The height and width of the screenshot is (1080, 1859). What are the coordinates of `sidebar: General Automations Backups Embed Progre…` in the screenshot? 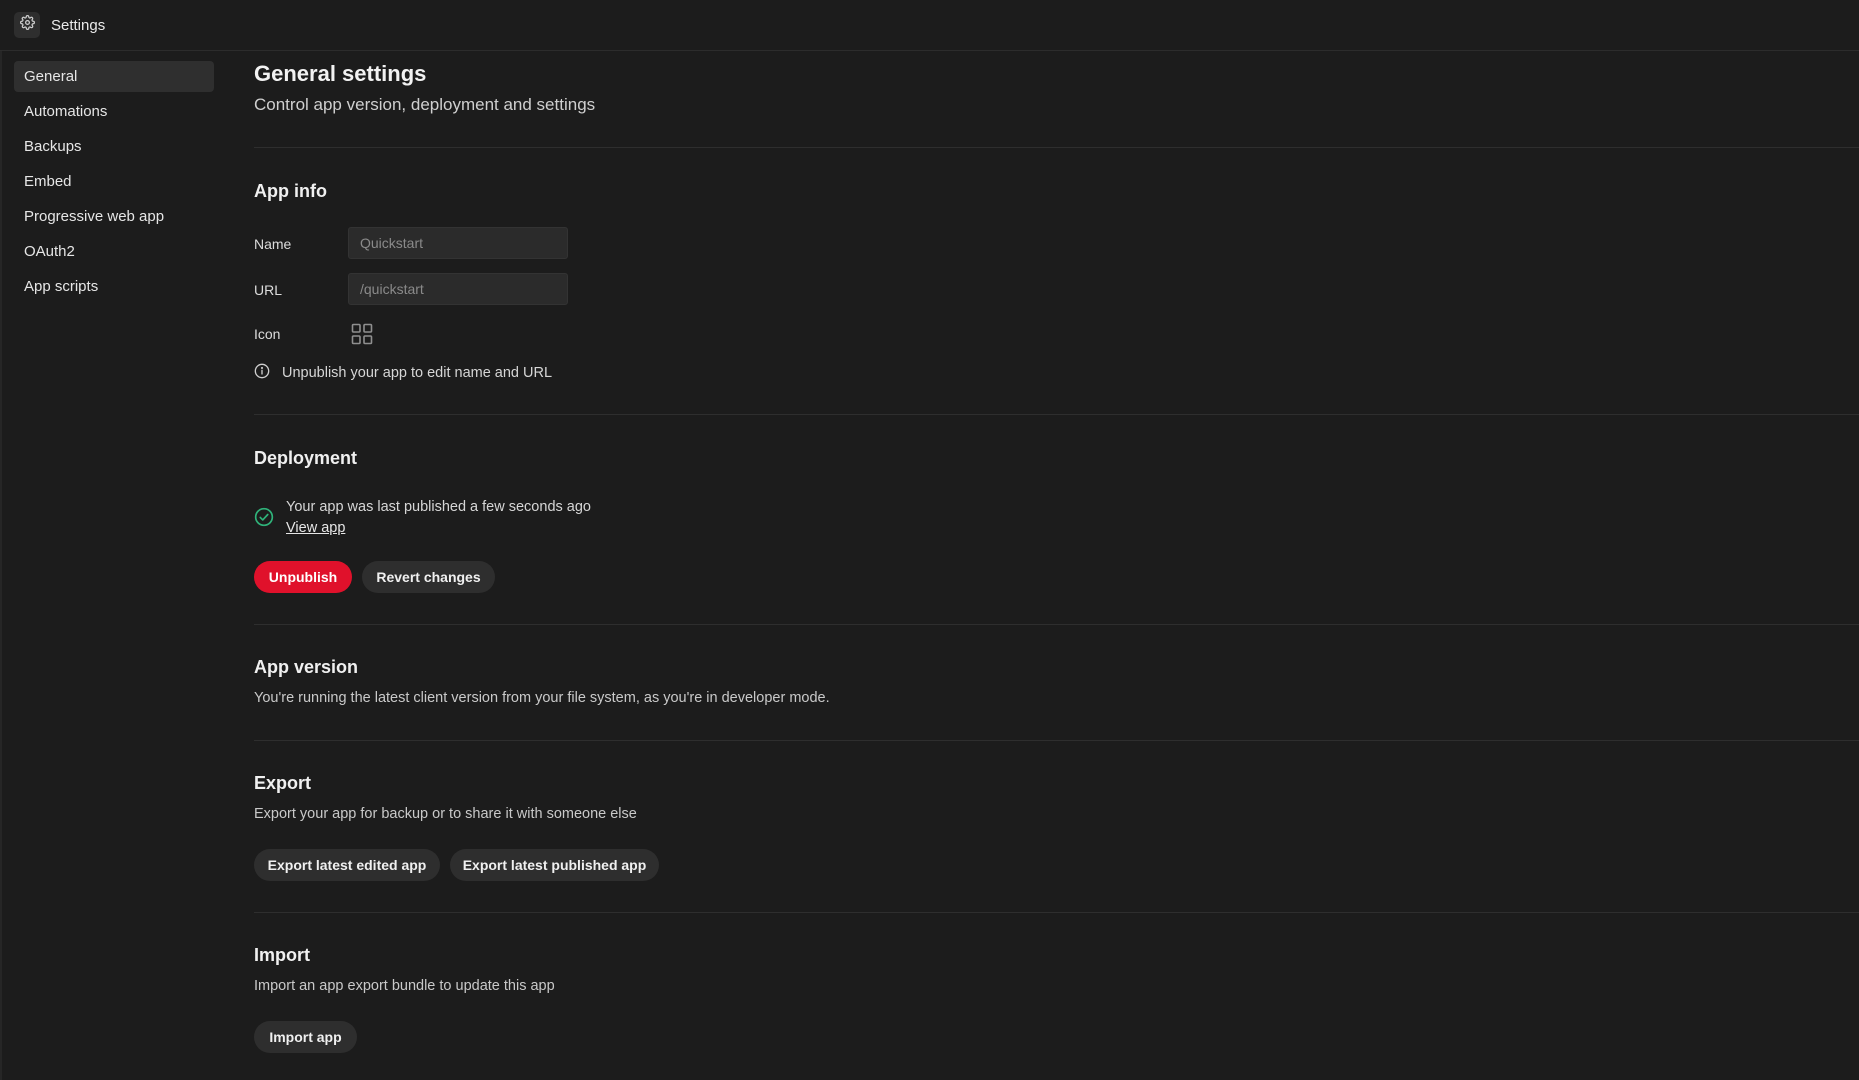 It's located at (114, 183).